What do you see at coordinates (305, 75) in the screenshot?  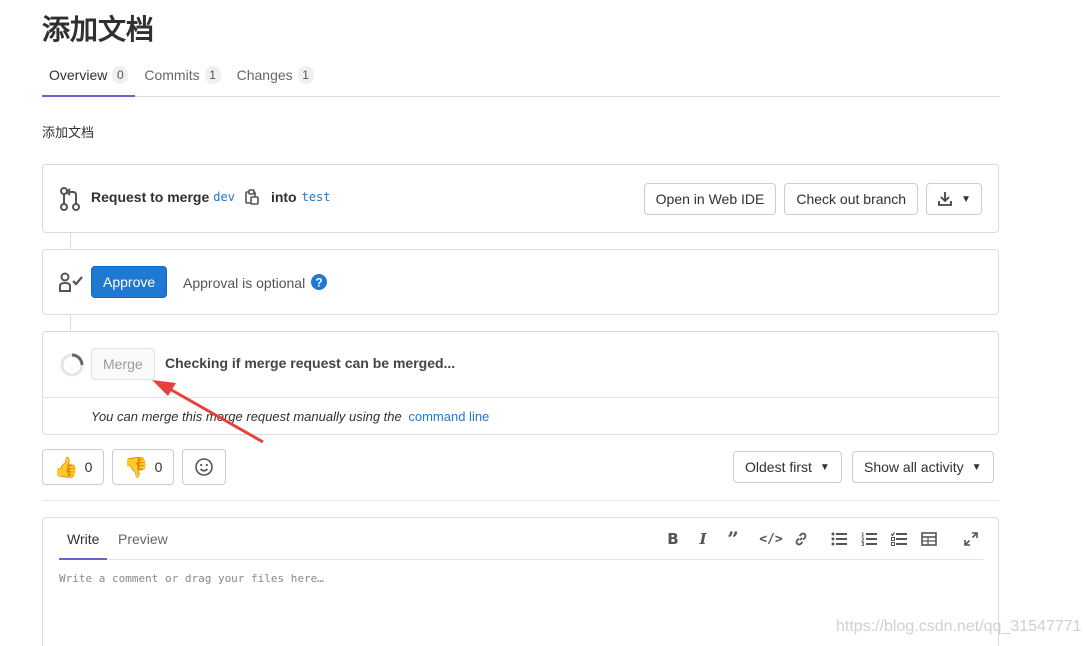 I see `tab-changes-count: 1` at bounding box center [305, 75].